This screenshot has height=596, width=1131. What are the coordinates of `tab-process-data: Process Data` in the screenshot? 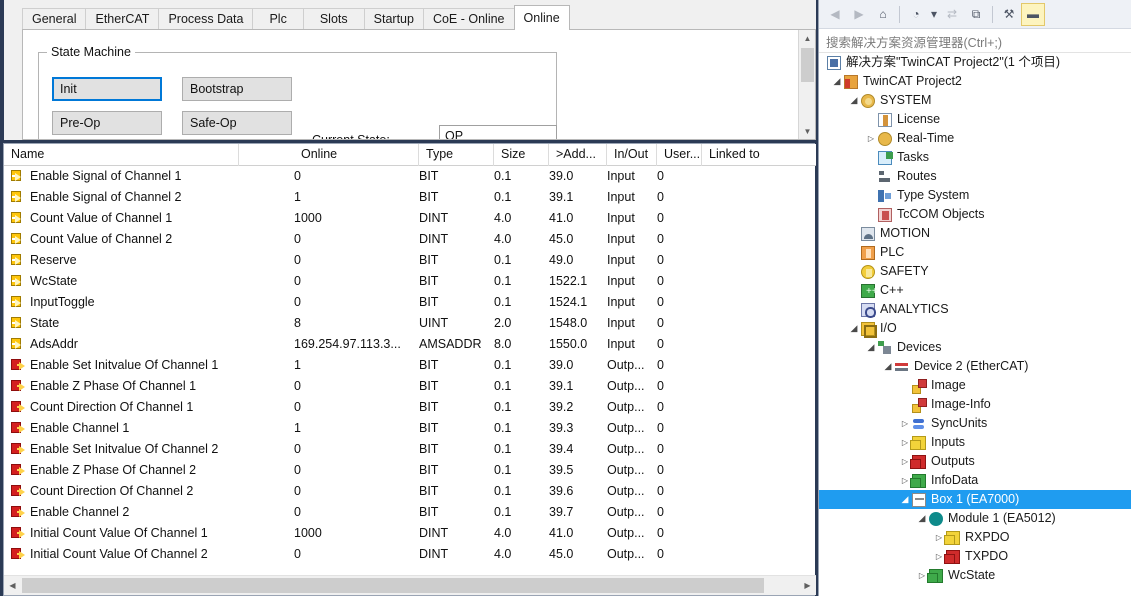 It's located at (206, 19).